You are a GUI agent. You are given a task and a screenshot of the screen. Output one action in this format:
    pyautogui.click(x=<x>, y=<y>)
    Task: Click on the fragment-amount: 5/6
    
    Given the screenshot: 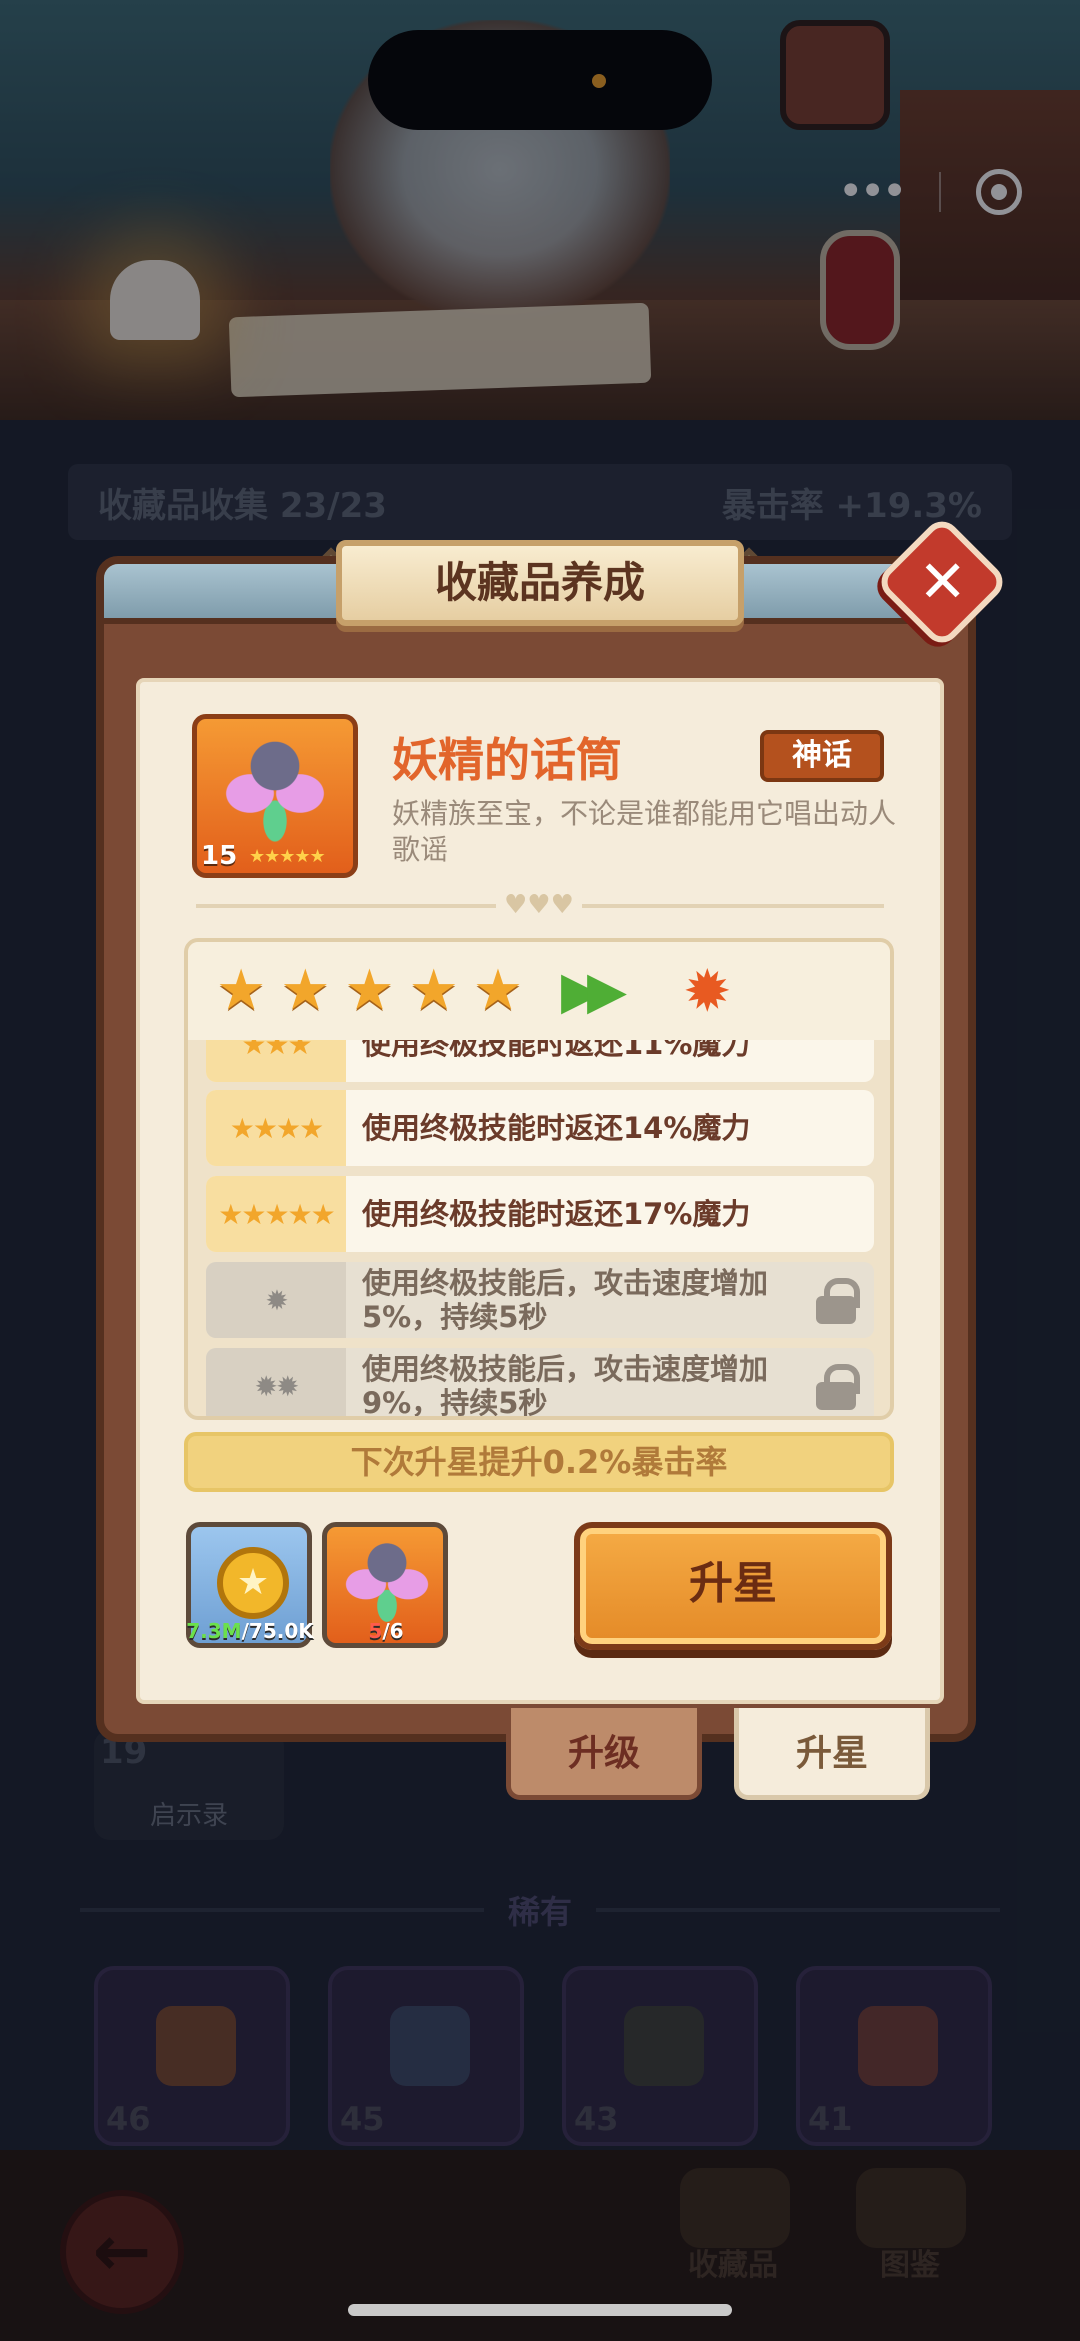 What is the action you would take?
    pyautogui.click(x=386, y=1631)
    